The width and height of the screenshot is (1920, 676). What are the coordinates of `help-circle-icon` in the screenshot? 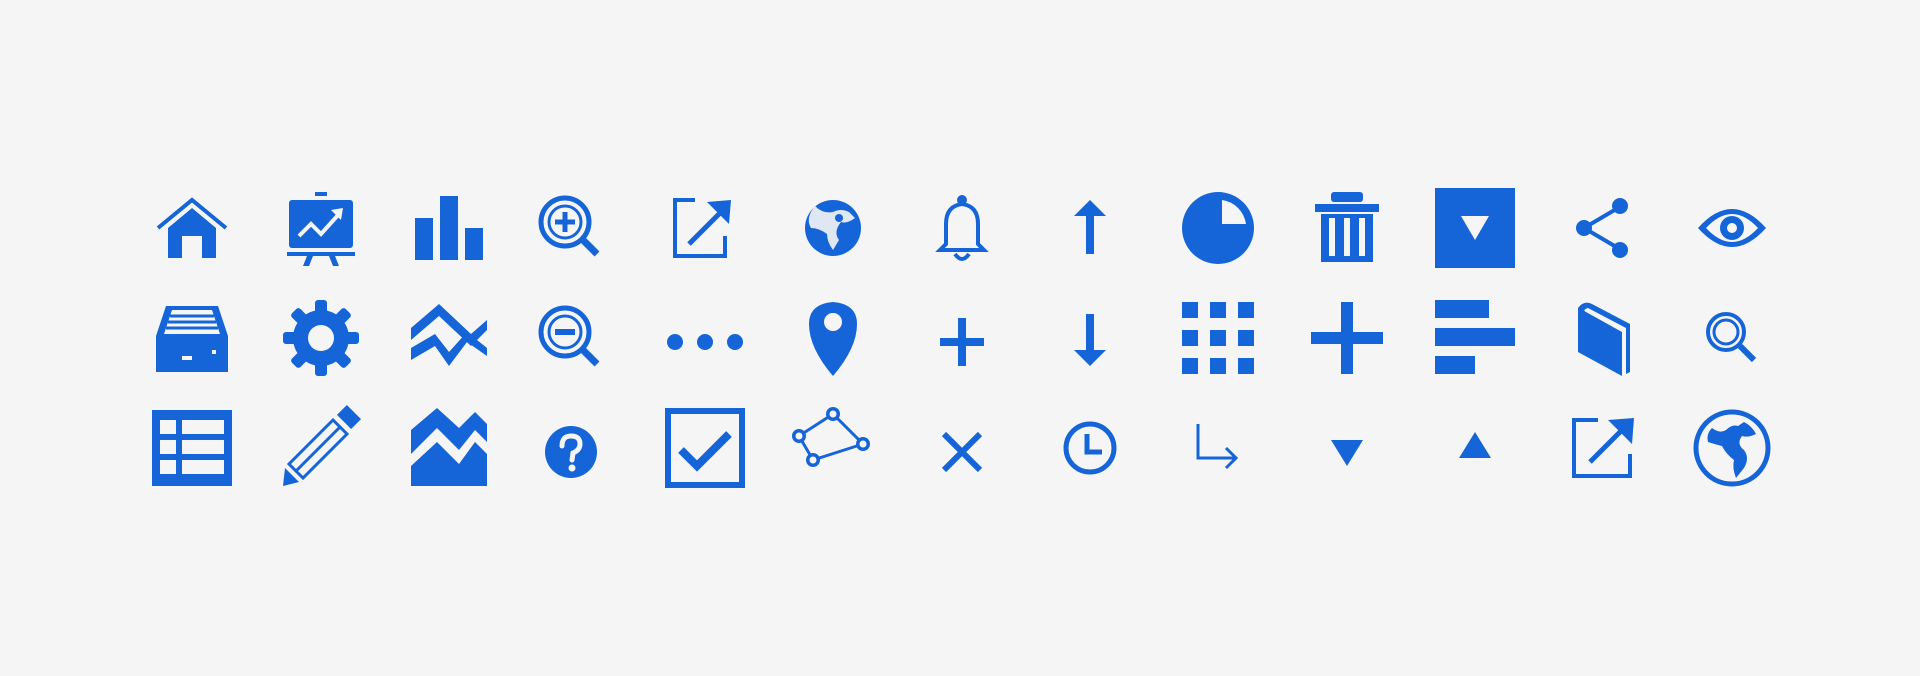 It's located at (571, 448).